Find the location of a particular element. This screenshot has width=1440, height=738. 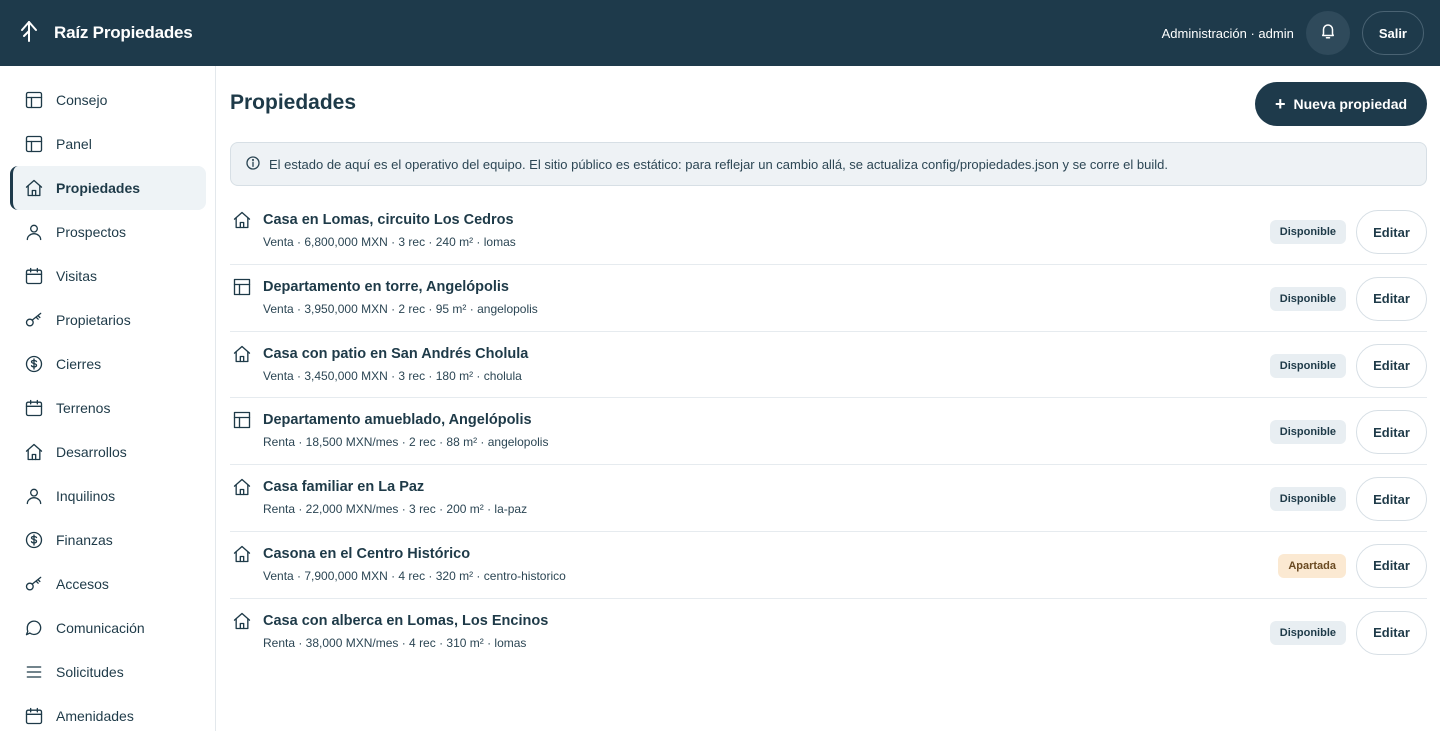

property-title: Casa con alberca en Lomas, Los Encinos is located at coordinates (406, 620).